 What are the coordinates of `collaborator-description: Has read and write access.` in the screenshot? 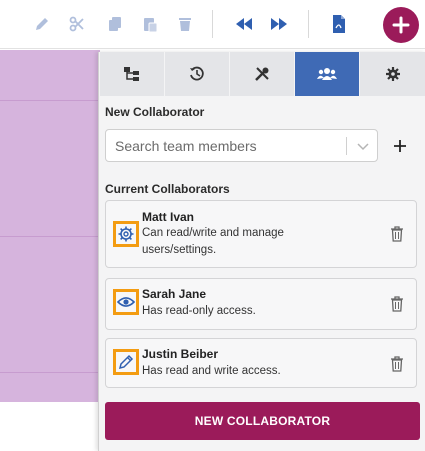 It's located at (211, 371).